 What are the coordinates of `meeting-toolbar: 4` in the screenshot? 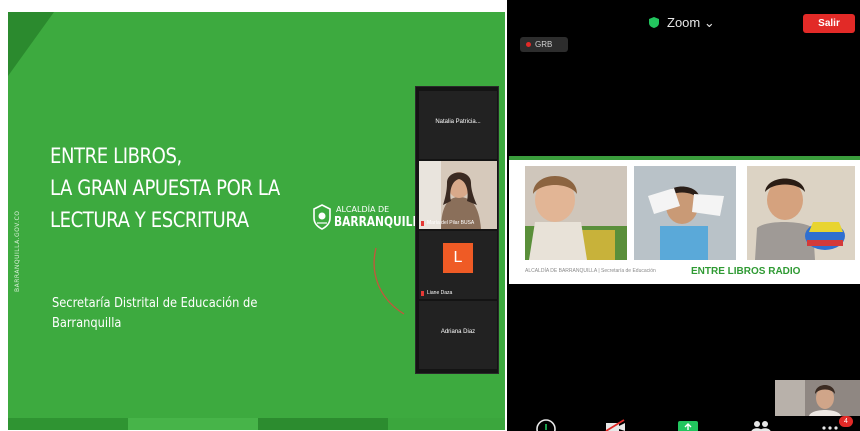 It's located at (683, 423).